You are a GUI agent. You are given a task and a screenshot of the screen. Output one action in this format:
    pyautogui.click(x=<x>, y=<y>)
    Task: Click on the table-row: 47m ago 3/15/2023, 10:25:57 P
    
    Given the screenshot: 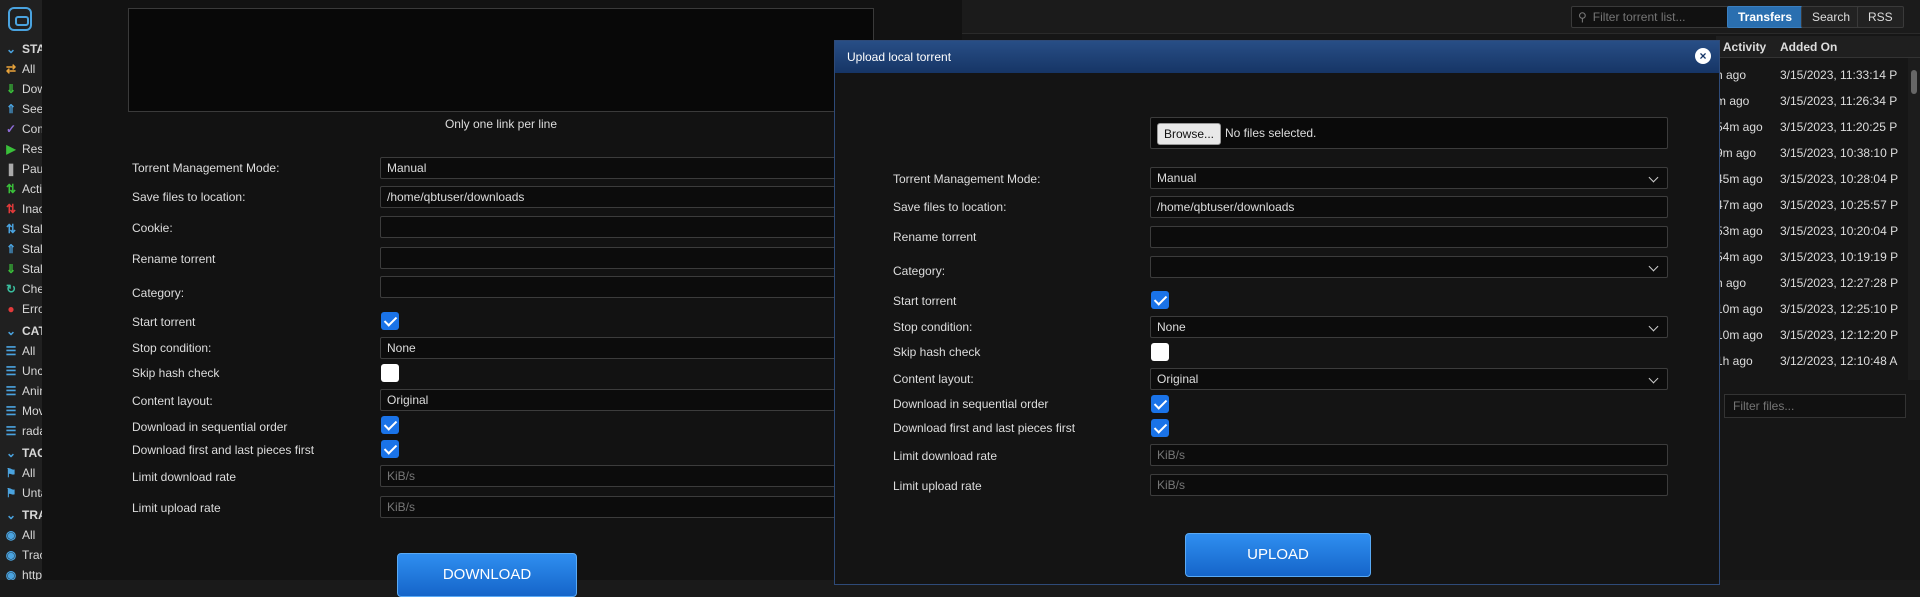 What is the action you would take?
    pyautogui.click(x=1816, y=205)
    